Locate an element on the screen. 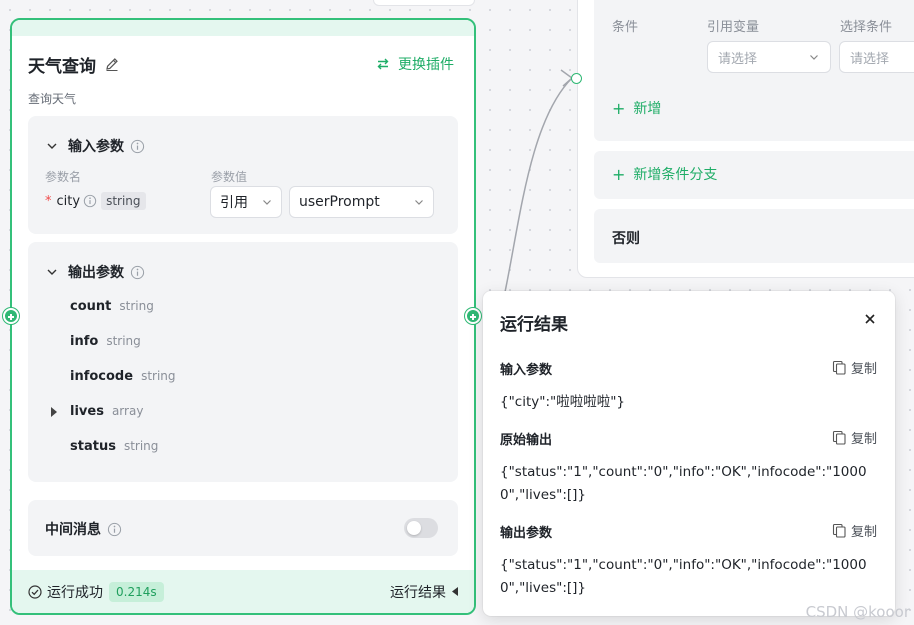  ref-variable-column-label: 引用变量 is located at coordinates (733, 27).